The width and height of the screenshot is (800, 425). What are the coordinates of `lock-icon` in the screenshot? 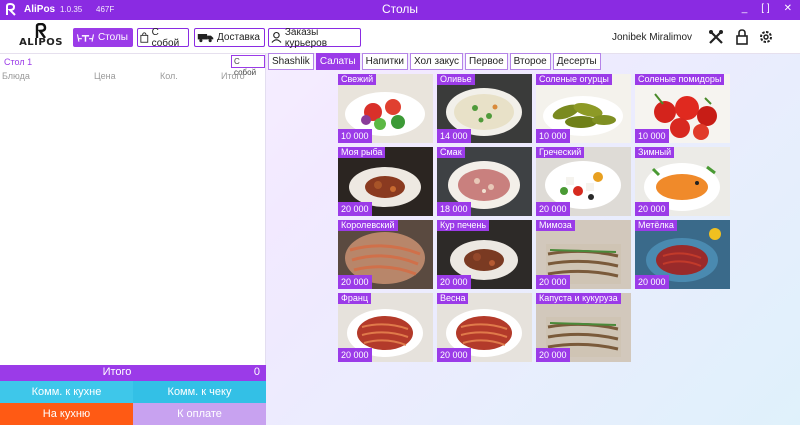 It's located at (742, 37).